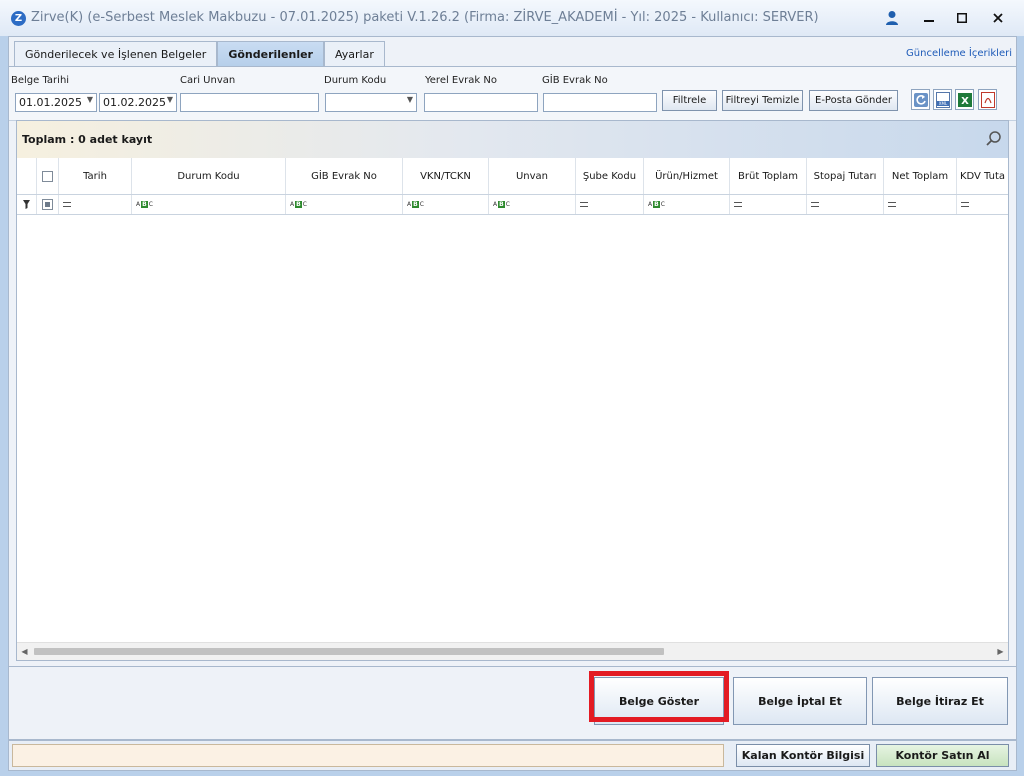 This screenshot has width=1024, height=776. What do you see at coordinates (853, 100) in the screenshot?
I see `send-email-button: E-Posta Gönder` at bounding box center [853, 100].